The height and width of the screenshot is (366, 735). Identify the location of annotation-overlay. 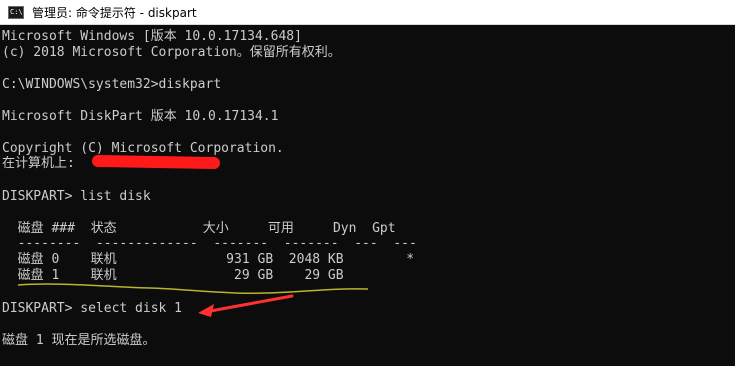
(193, 300).